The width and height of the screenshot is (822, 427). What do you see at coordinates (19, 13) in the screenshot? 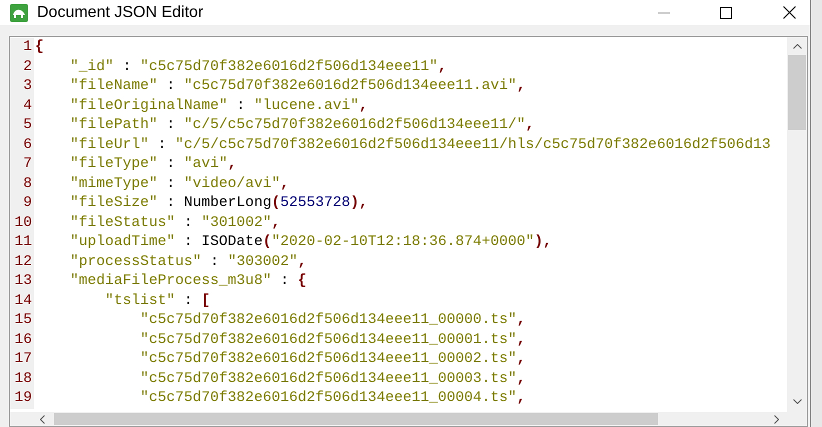
I see `app-icon` at bounding box center [19, 13].